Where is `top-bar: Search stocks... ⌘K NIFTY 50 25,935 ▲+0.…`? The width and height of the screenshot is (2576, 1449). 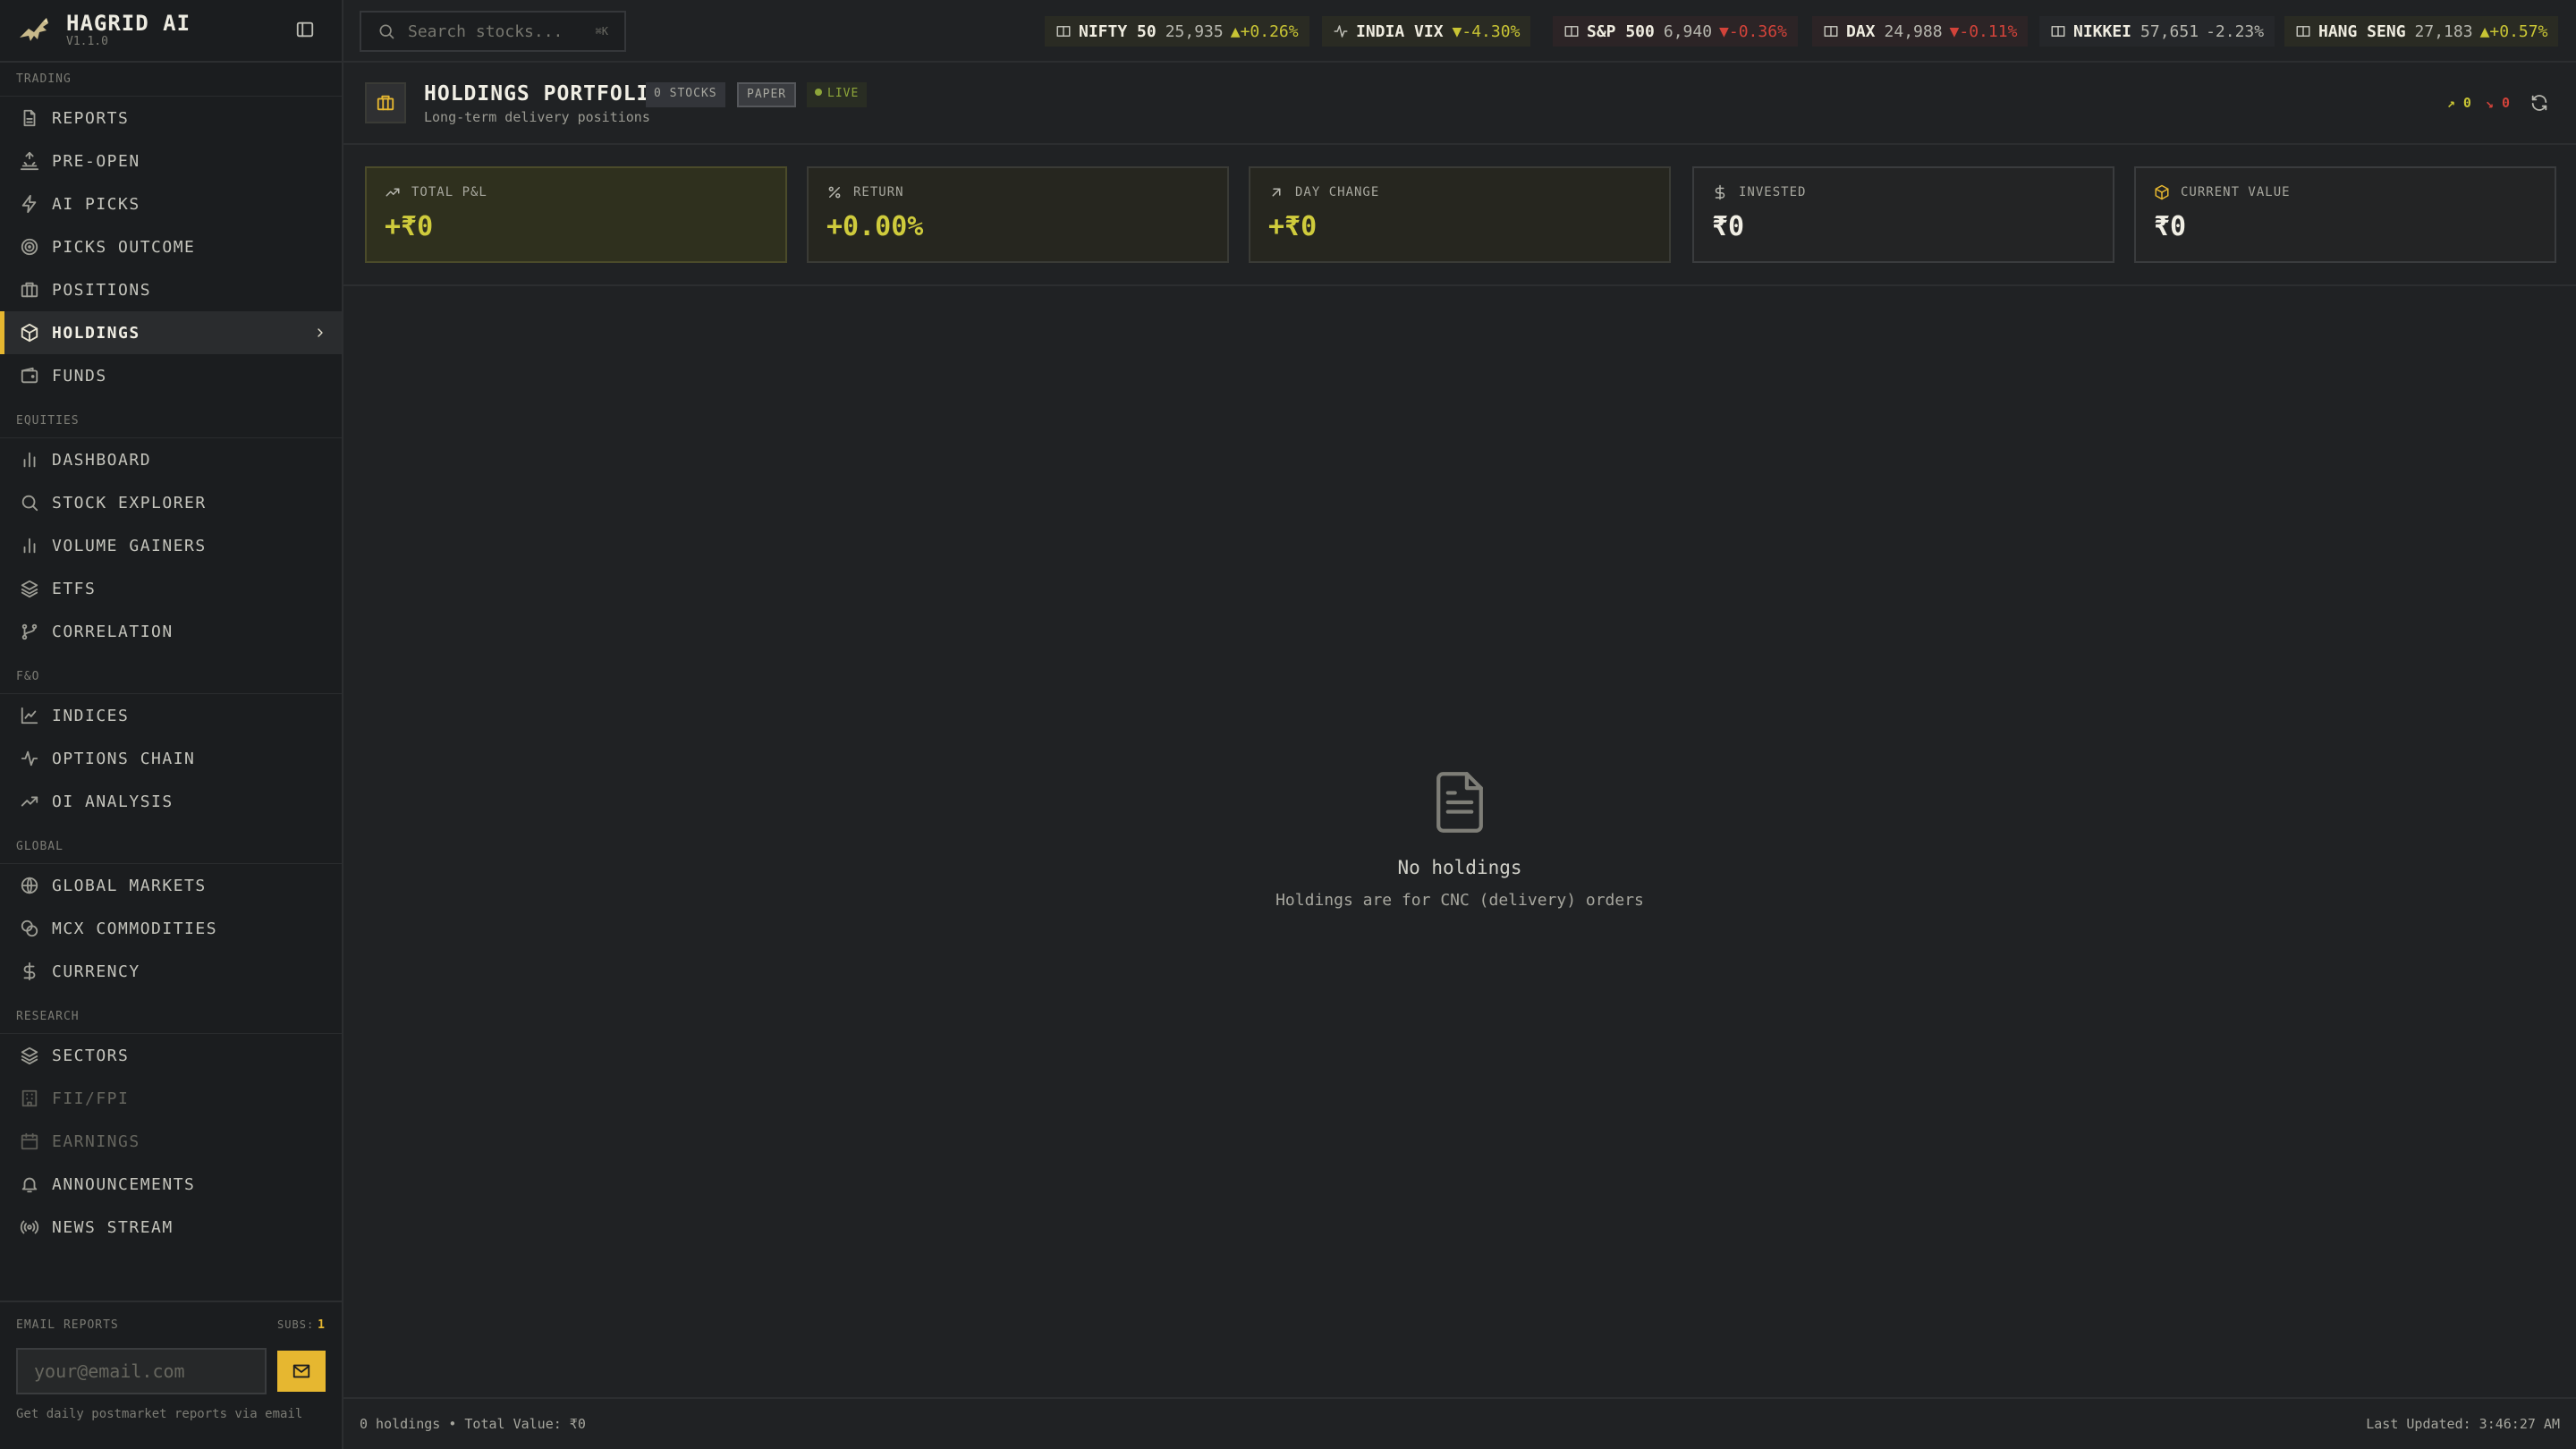
top-bar: Search stocks... ⌘K NIFTY 50 25,935 ▲+0.… is located at coordinates (1459, 31).